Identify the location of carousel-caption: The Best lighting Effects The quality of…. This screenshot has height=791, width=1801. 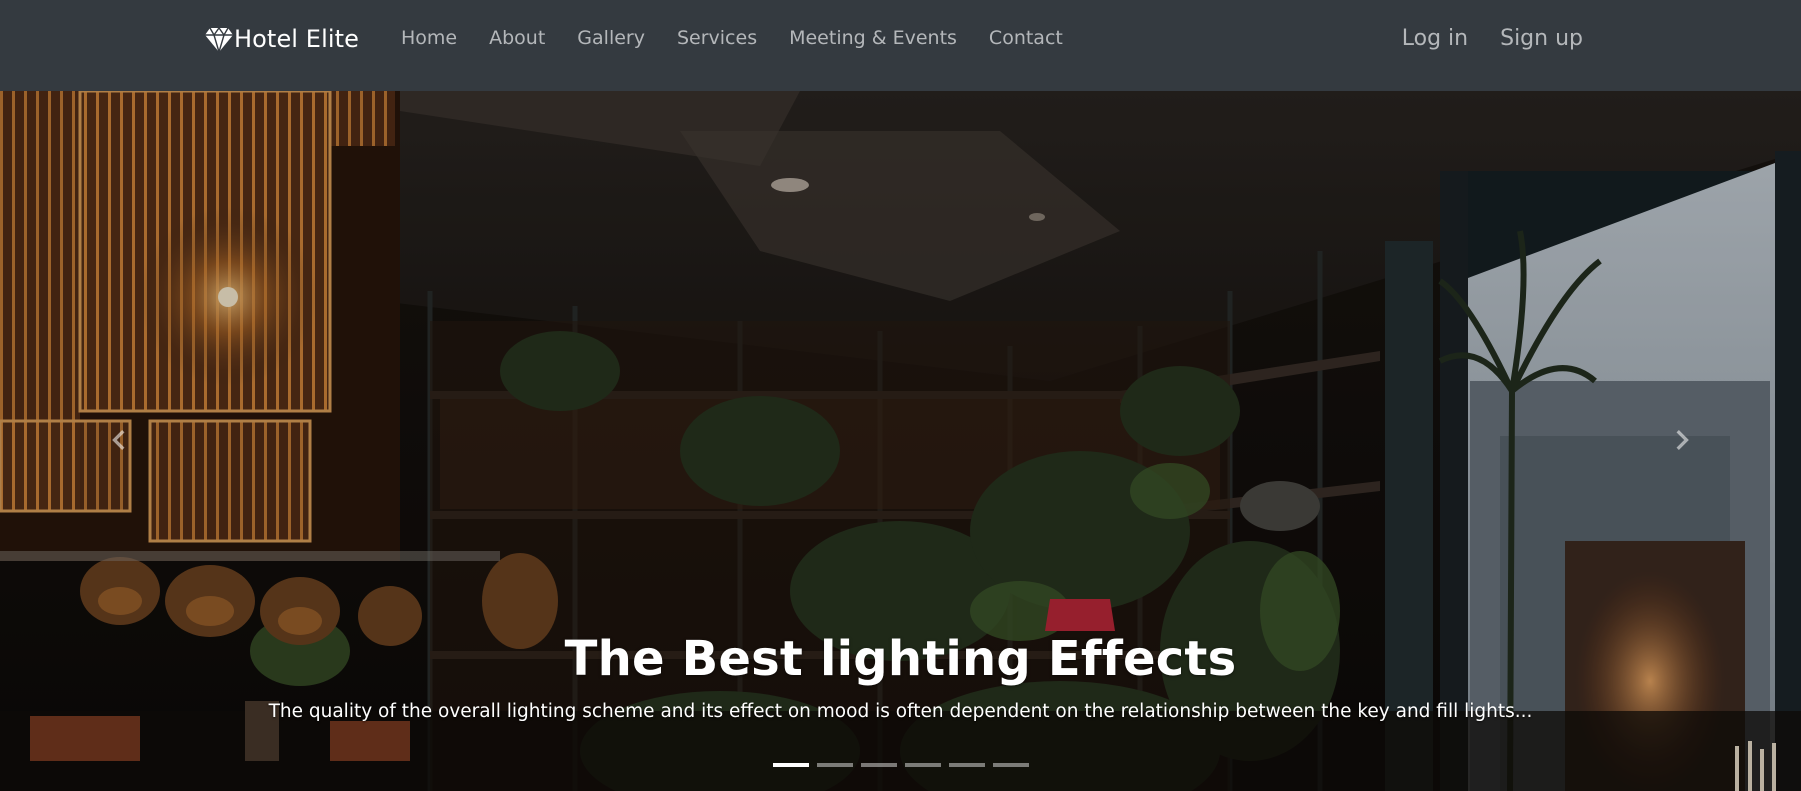
(900, 676).